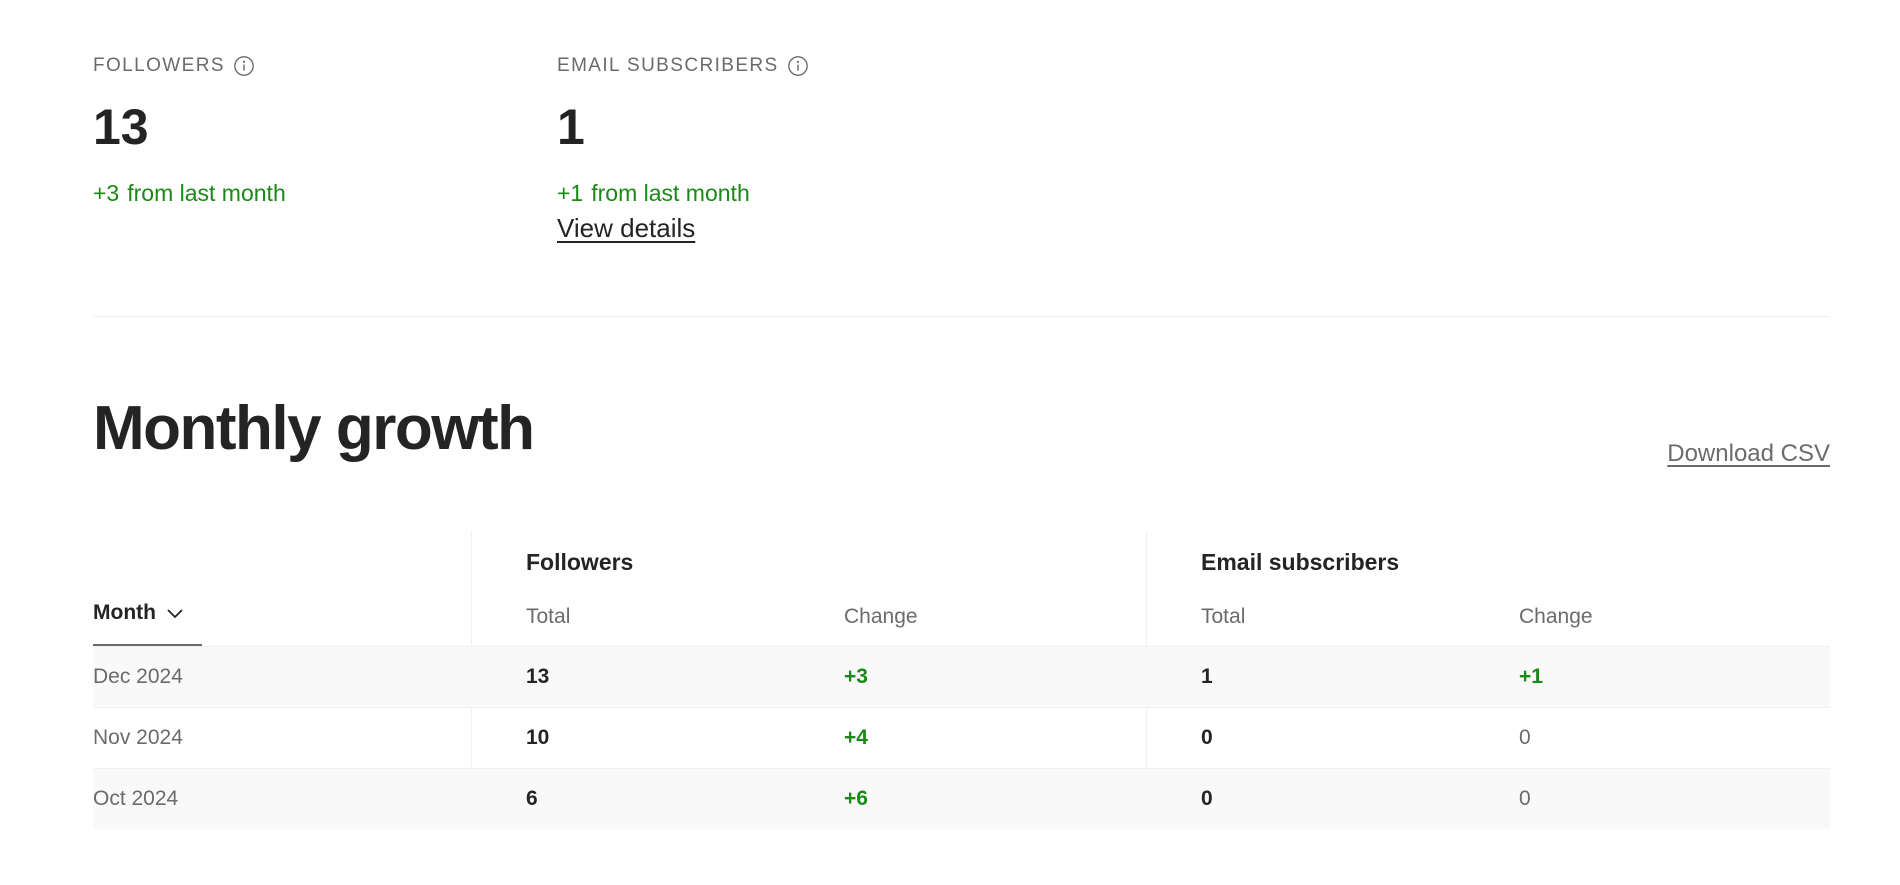 The height and width of the screenshot is (885, 1900). What do you see at coordinates (580, 562) in the screenshot?
I see `followers-group-header: Followers` at bounding box center [580, 562].